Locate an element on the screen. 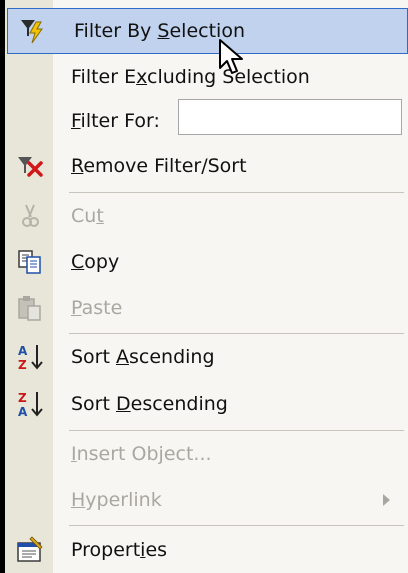 The height and width of the screenshot is (573, 408). menu-item-label: Remove Filter/Sort is located at coordinates (159, 166).